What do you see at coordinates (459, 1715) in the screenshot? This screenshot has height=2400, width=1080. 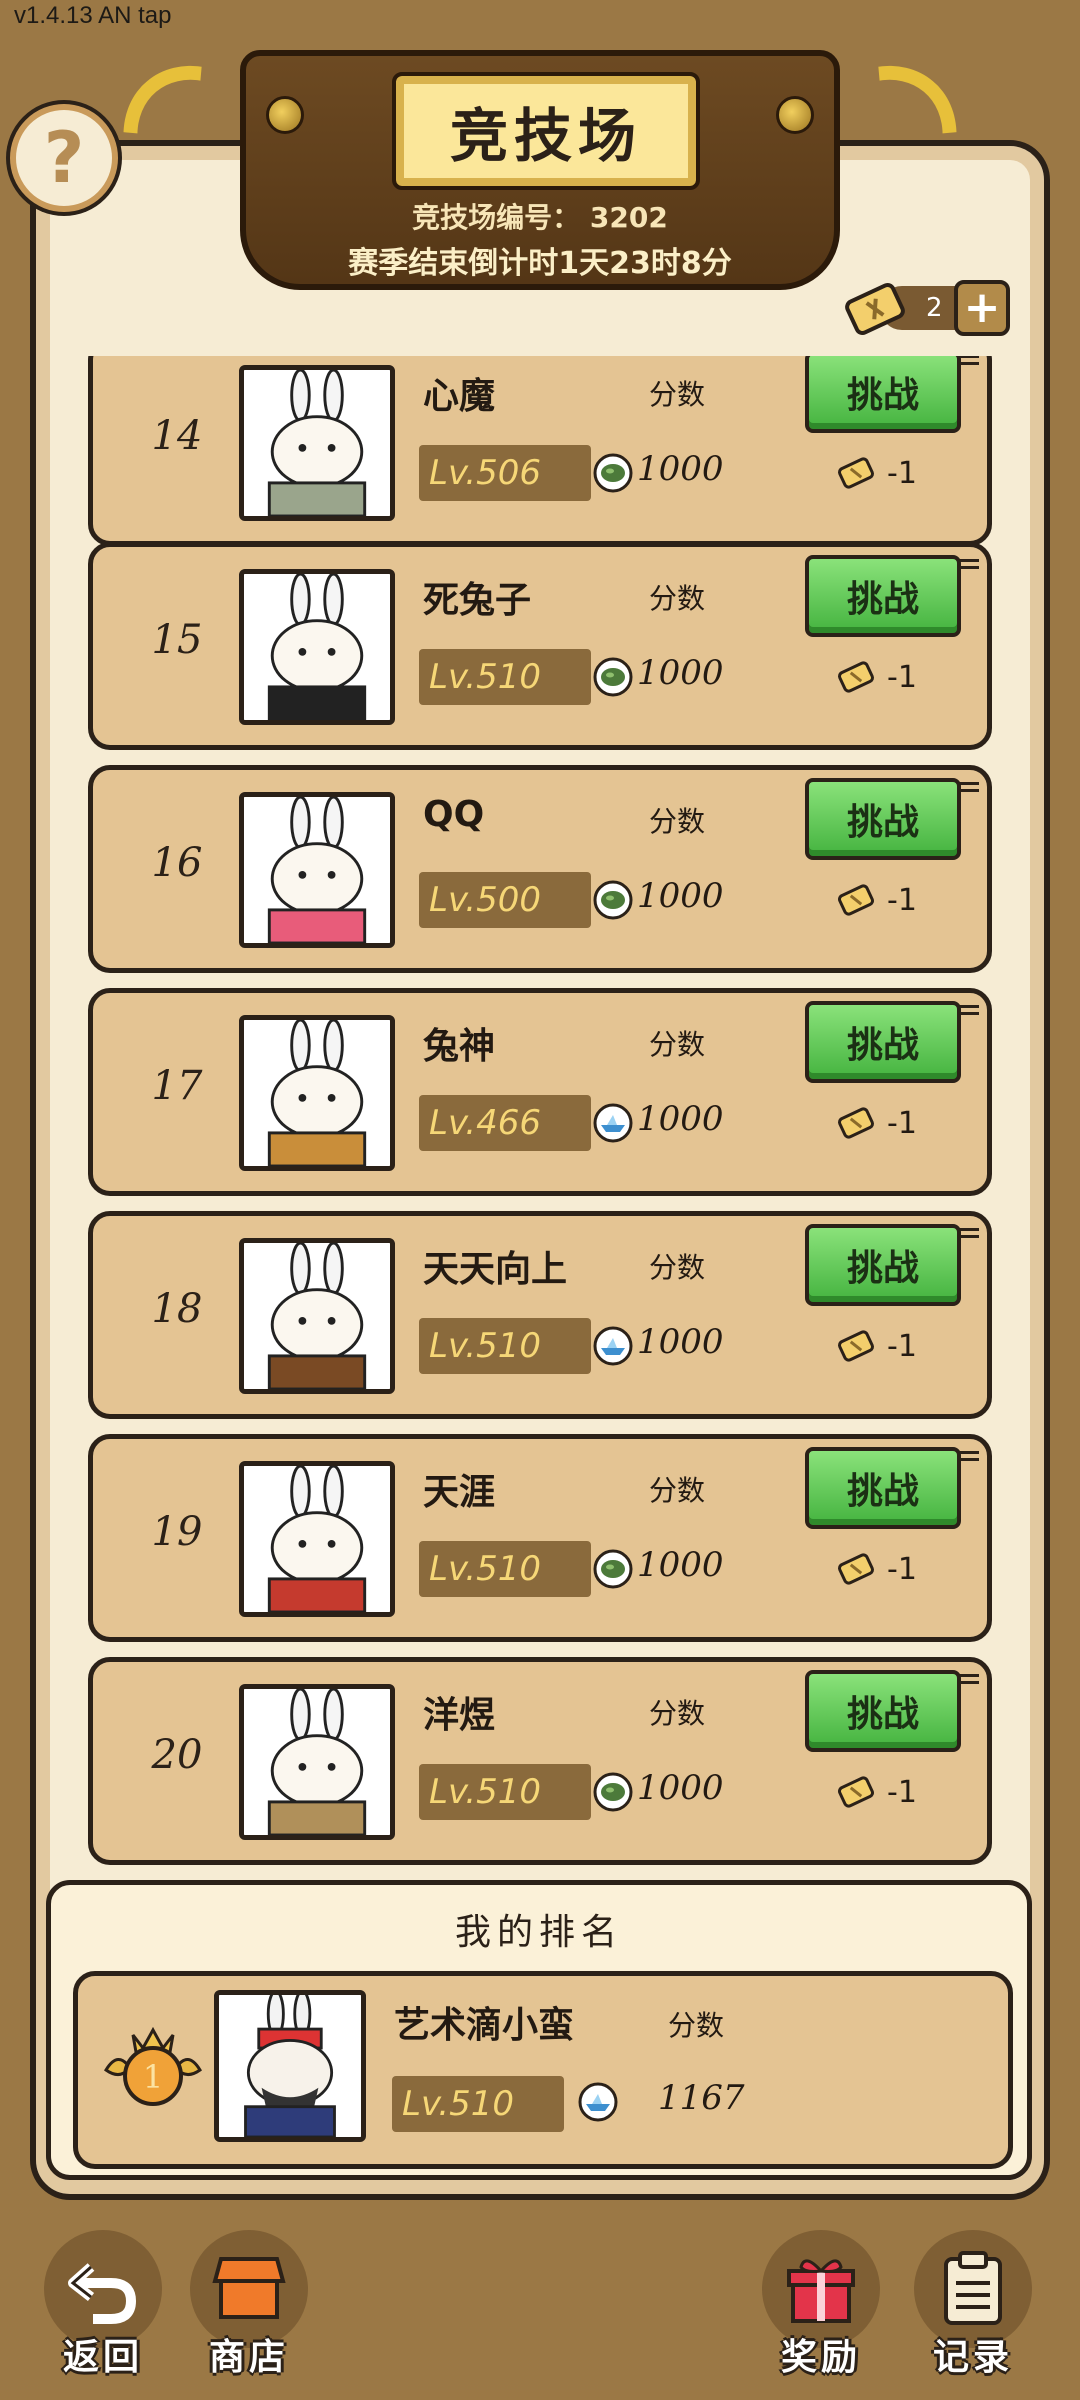 I see `opponent-name: 洋煜` at bounding box center [459, 1715].